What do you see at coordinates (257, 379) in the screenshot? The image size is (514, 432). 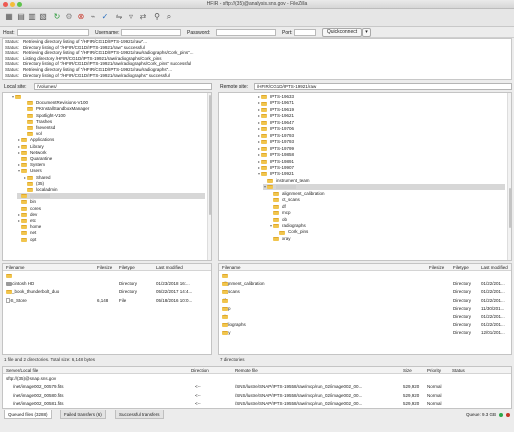 I see `queue-row: sftp://(35)@snap.sns.gov` at bounding box center [257, 379].